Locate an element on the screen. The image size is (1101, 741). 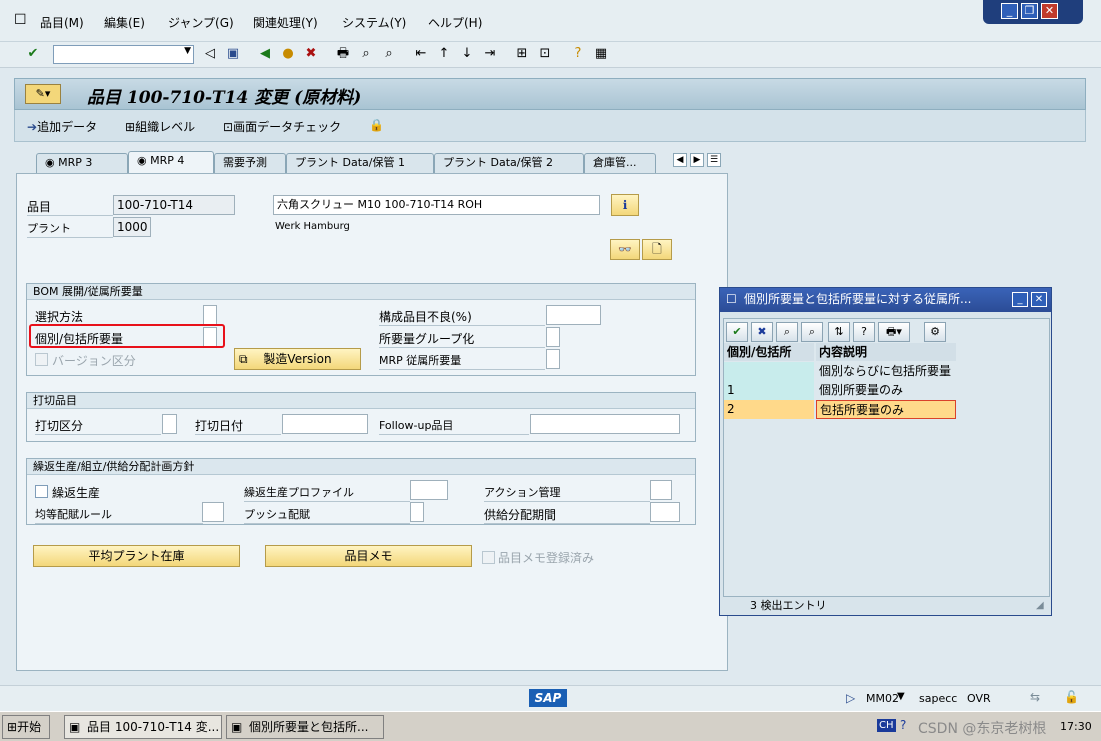
check-screen-button: ⊡画面データチェック is located at coordinates (282, 126).